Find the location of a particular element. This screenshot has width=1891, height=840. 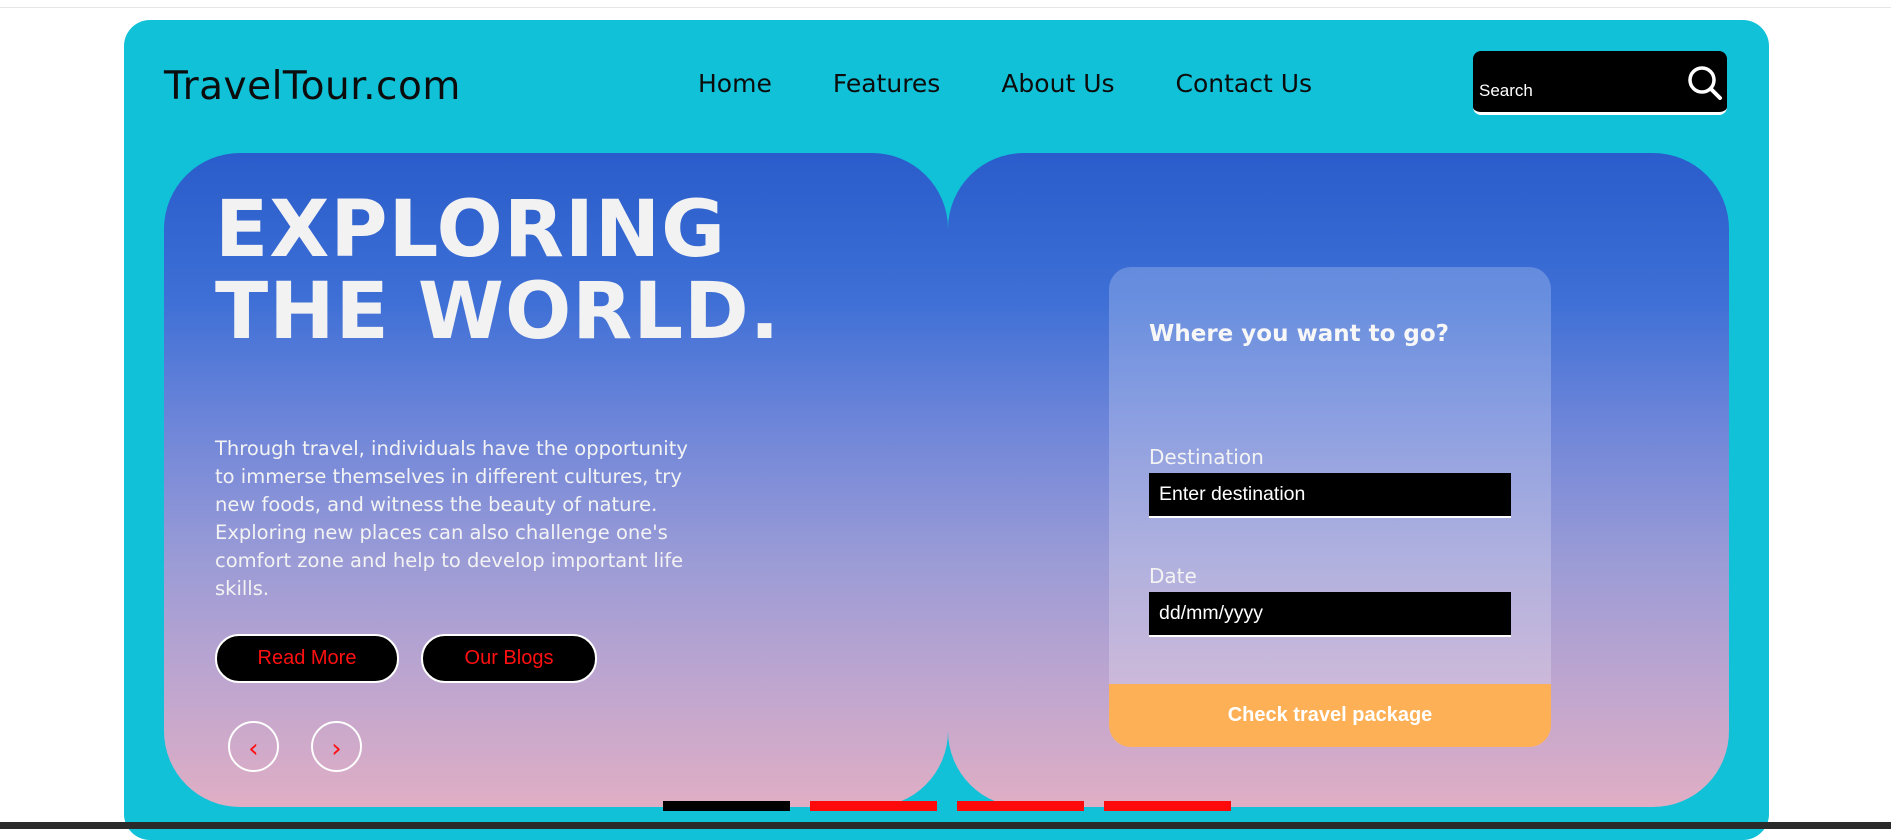

destination-input is located at coordinates (1330, 495).